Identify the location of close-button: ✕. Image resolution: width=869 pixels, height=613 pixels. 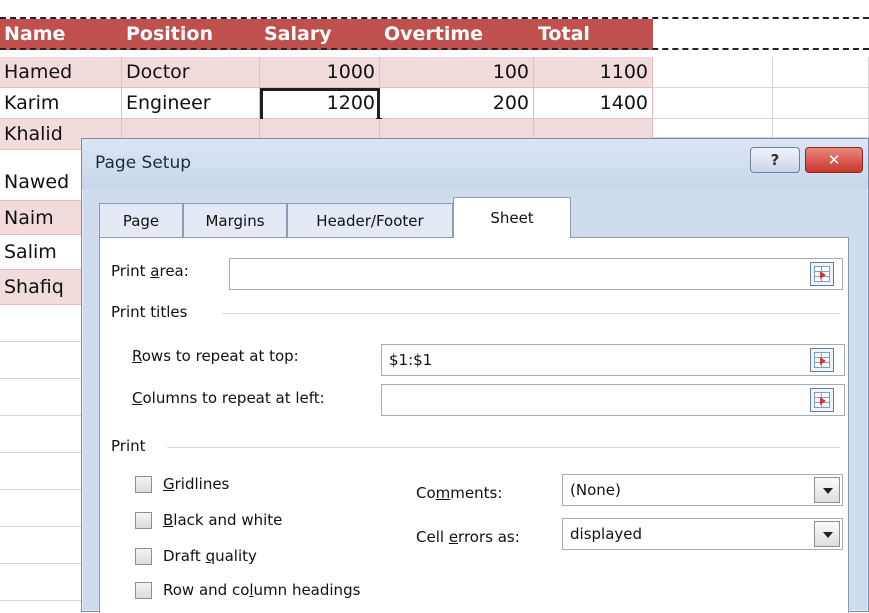
(834, 160).